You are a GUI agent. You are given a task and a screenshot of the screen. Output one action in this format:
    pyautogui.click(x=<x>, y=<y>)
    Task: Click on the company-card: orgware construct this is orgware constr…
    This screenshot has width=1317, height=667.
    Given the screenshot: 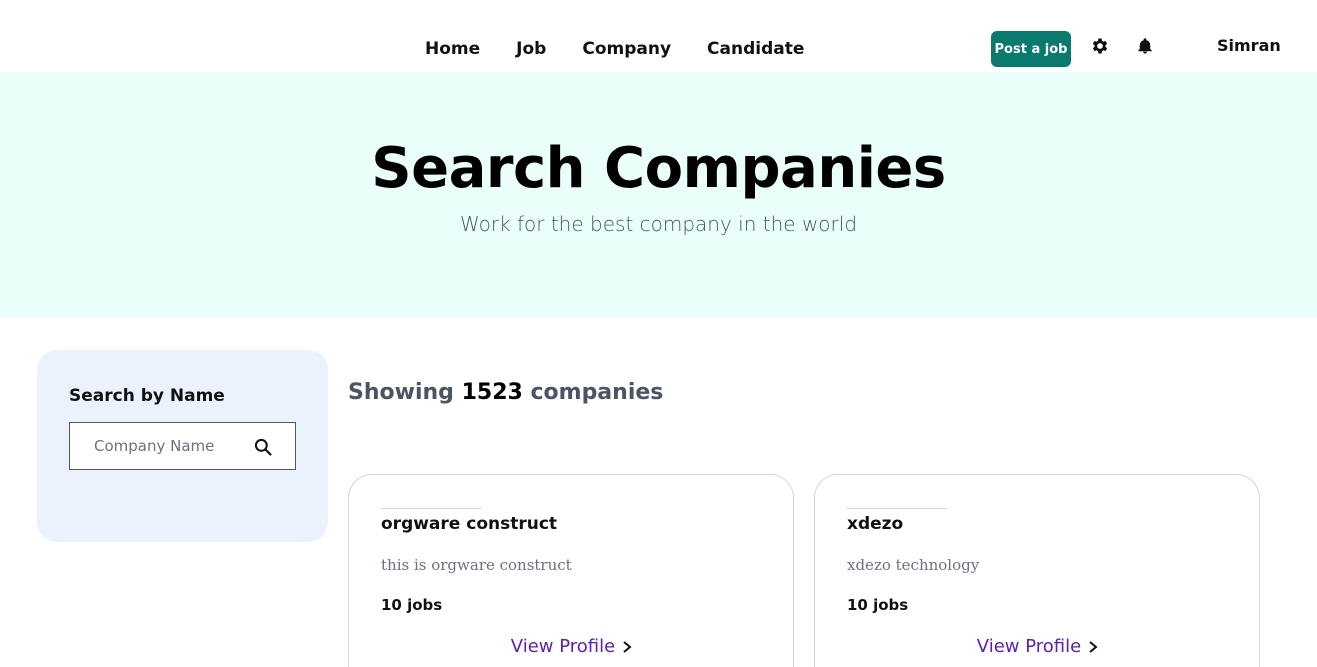 What is the action you would take?
    pyautogui.click(x=571, y=570)
    